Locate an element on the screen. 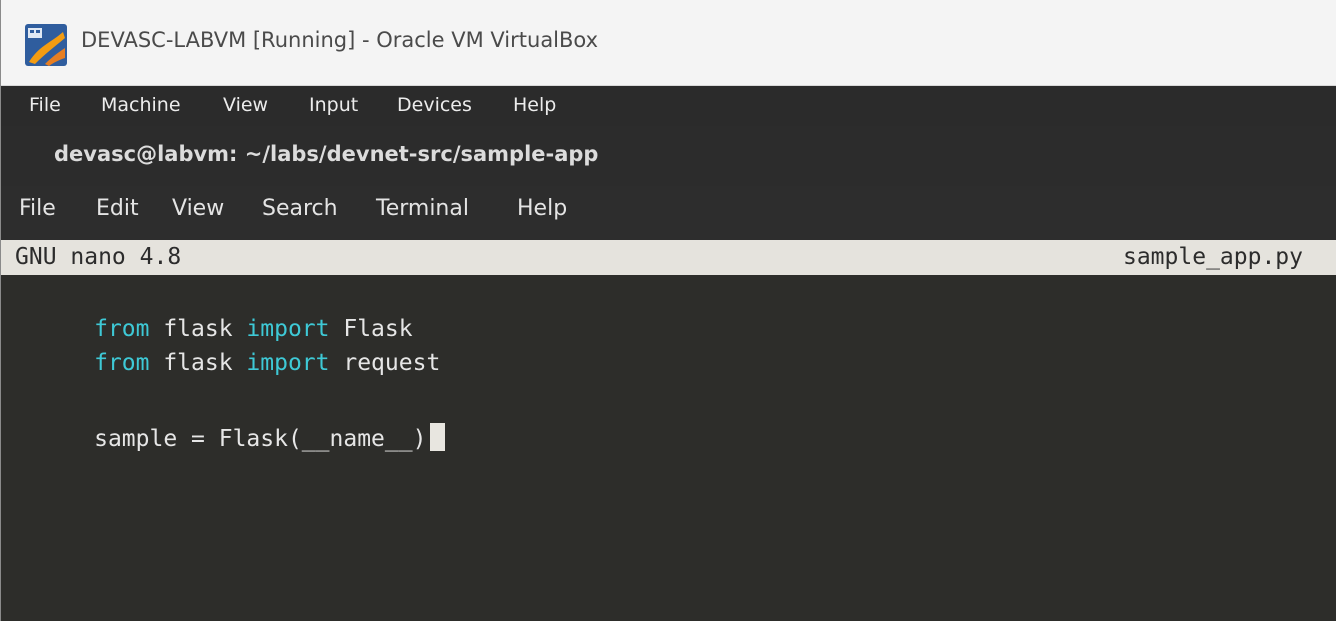 Image resolution: width=1336 pixels, height=621 pixels. nano-version: GNU nano 4.8 is located at coordinates (98, 257).